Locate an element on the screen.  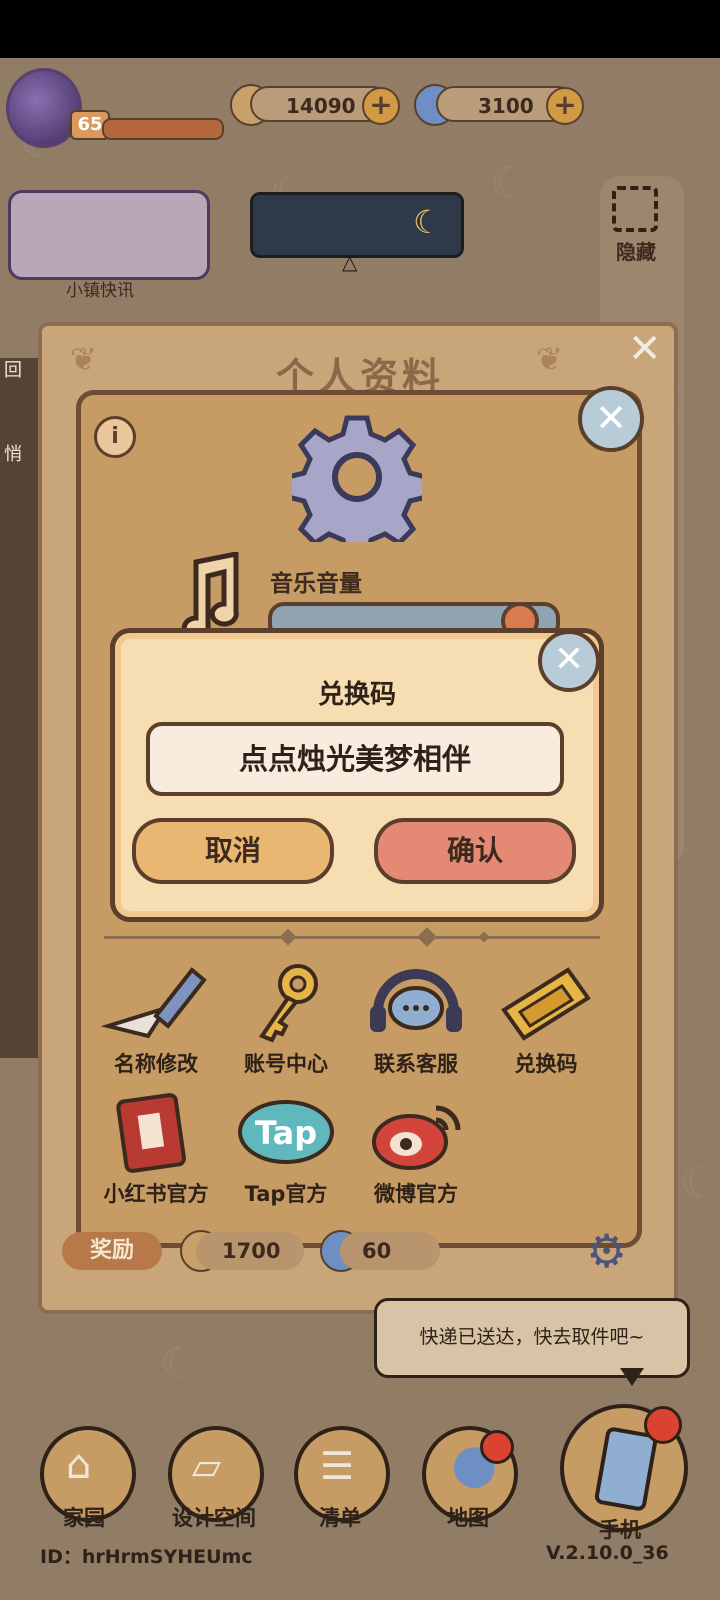
moon-icon: ☾ is located at coordinates (427, 222).